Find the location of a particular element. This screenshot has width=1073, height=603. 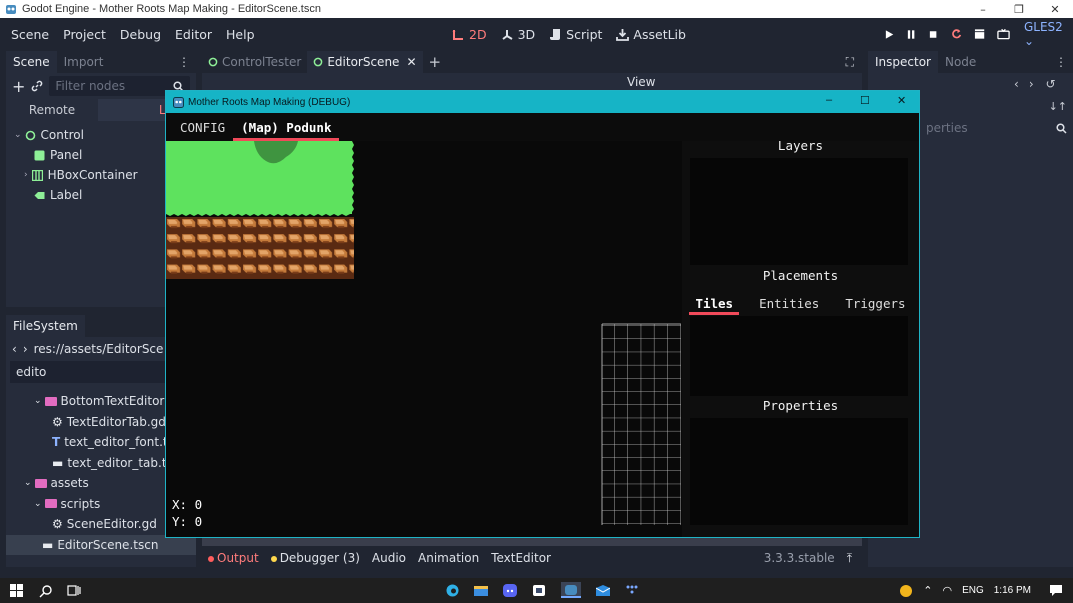

sort-icon: ↓↑ is located at coordinates (1058, 106).